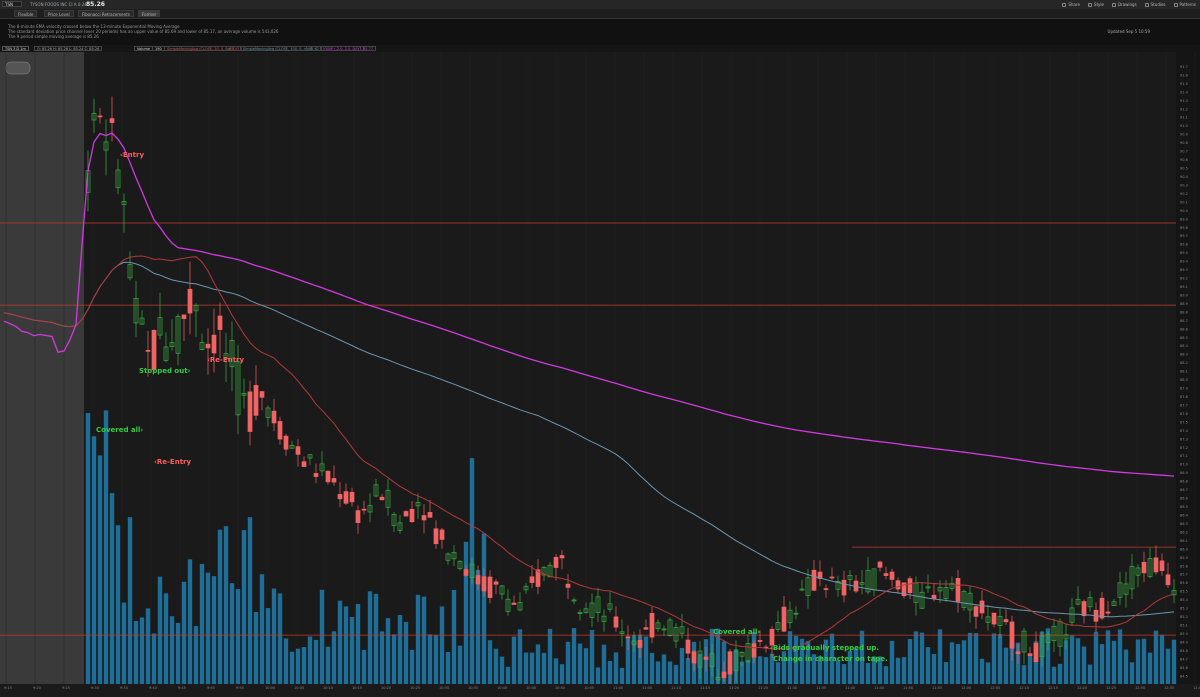  Describe the element at coordinates (1184, 625) in the screenshot. I see `price-tick-label: 85.1` at that location.